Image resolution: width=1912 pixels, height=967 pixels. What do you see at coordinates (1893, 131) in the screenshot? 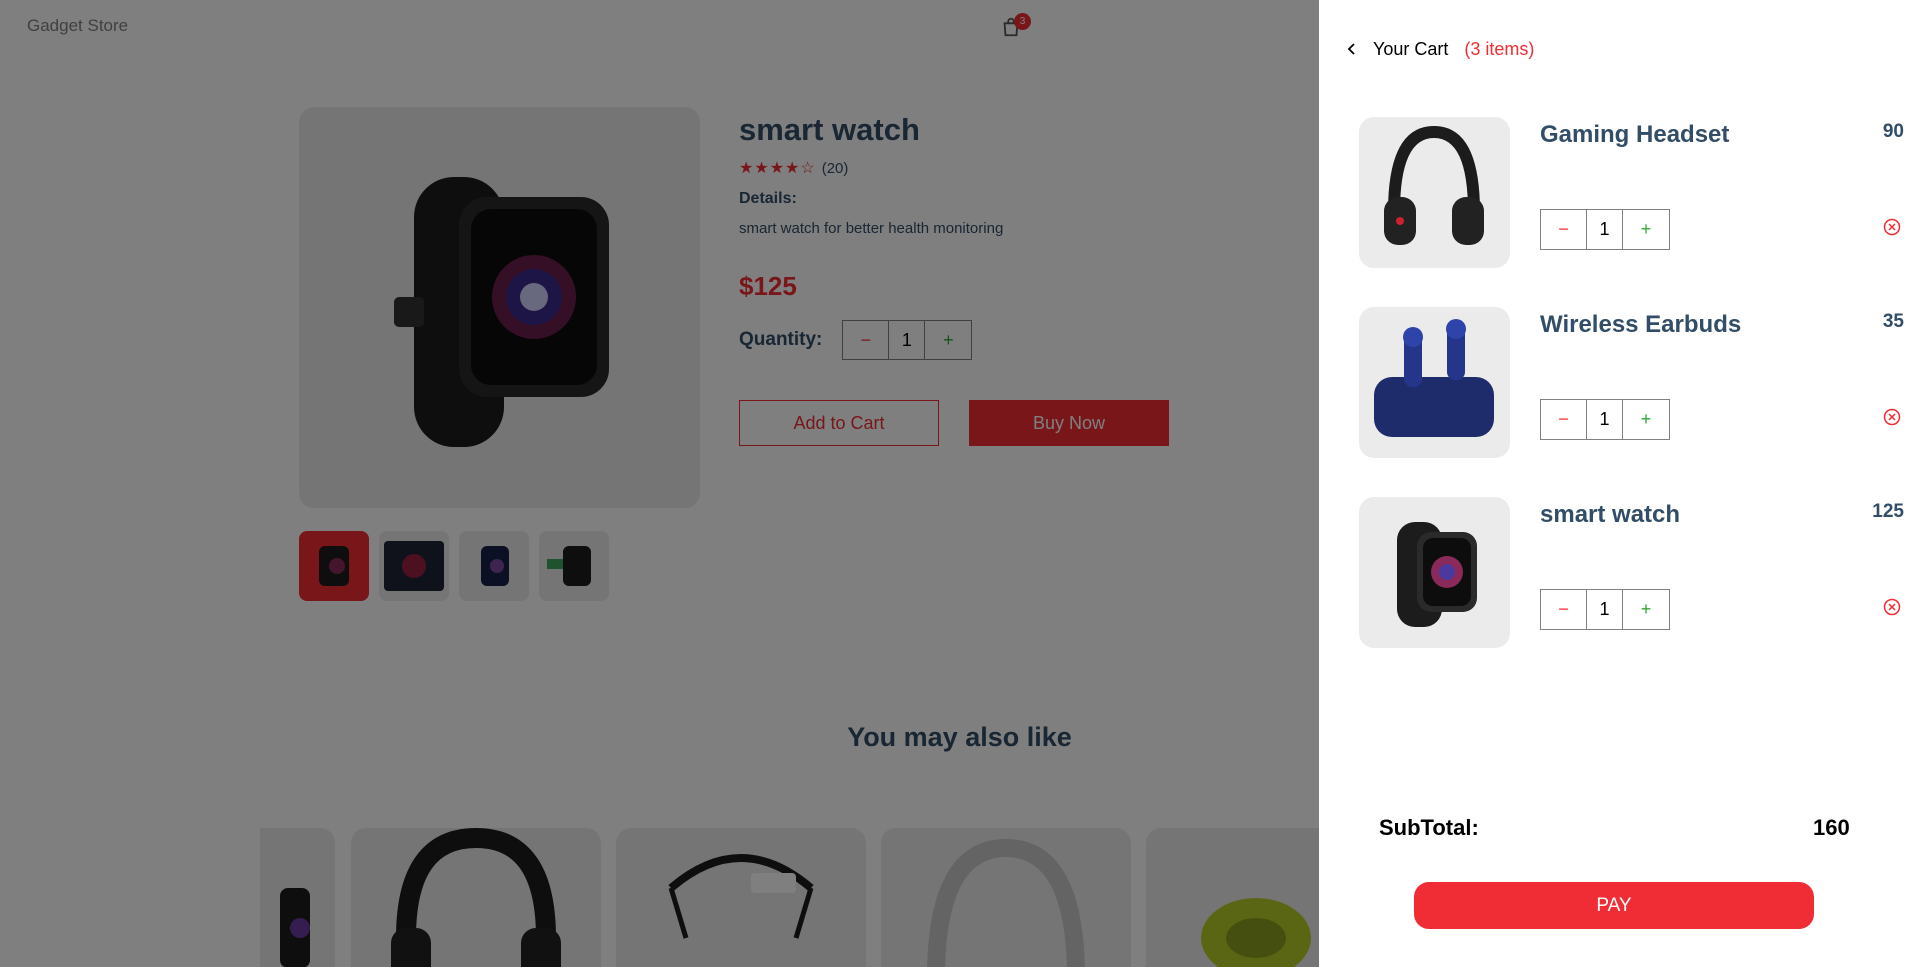
I see `cart-item-price: 90` at bounding box center [1893, 131].